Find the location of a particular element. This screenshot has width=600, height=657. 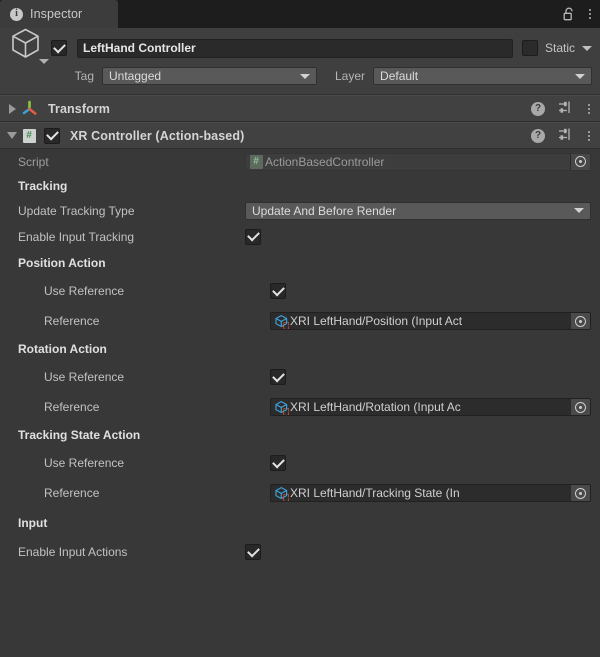

tracking-state-action-header-label: Tracking State Action is located at coordinates (79, 435).